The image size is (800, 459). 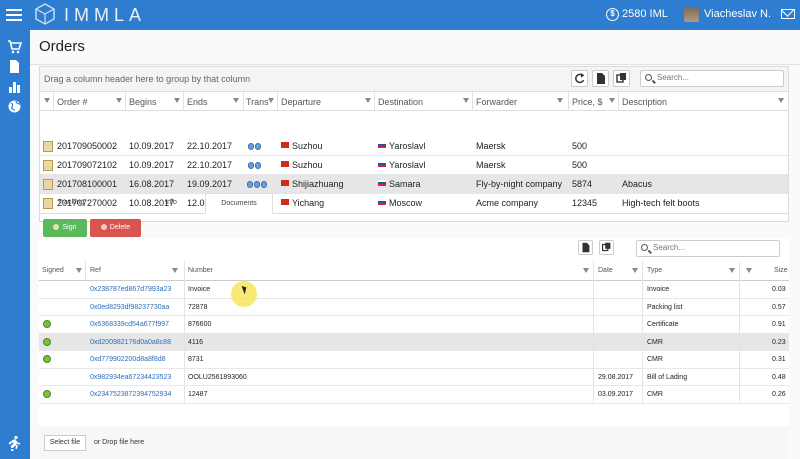 I want to click on orders-search-input, so click(x=717, y=77).